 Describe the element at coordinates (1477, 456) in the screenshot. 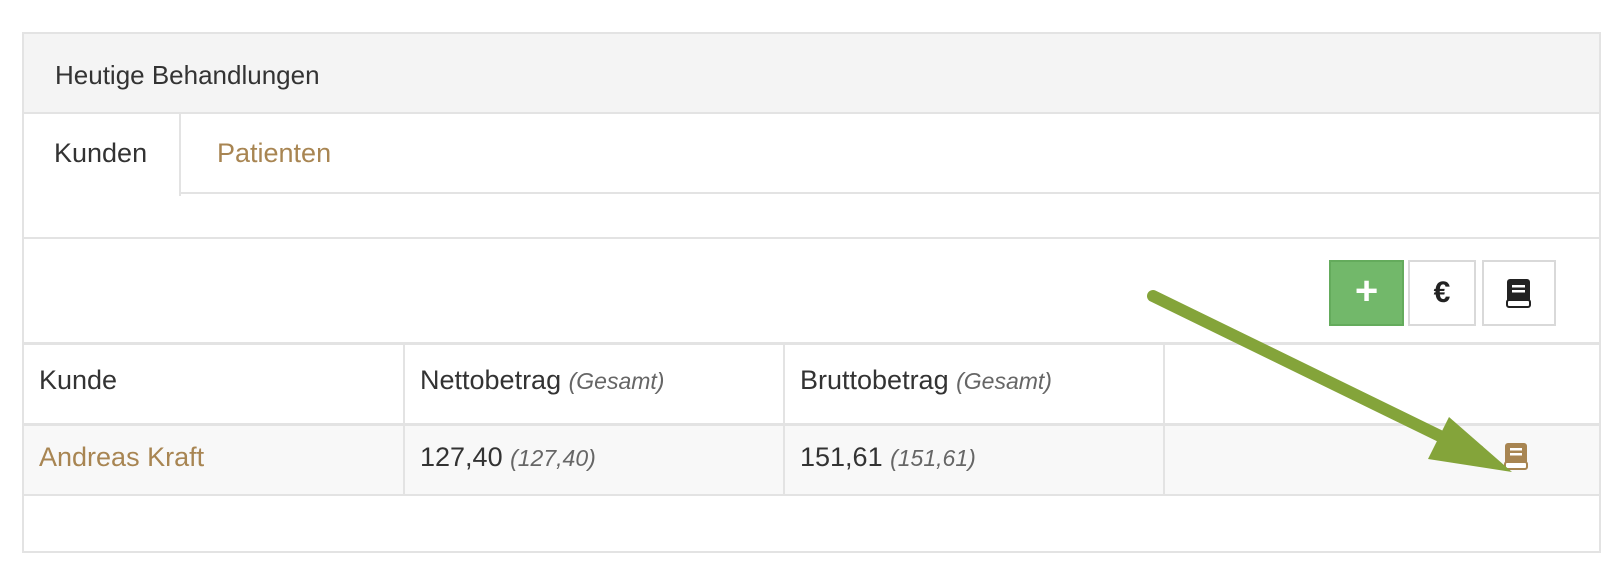

I see `row-invoice-euro-icon: €` at that location.